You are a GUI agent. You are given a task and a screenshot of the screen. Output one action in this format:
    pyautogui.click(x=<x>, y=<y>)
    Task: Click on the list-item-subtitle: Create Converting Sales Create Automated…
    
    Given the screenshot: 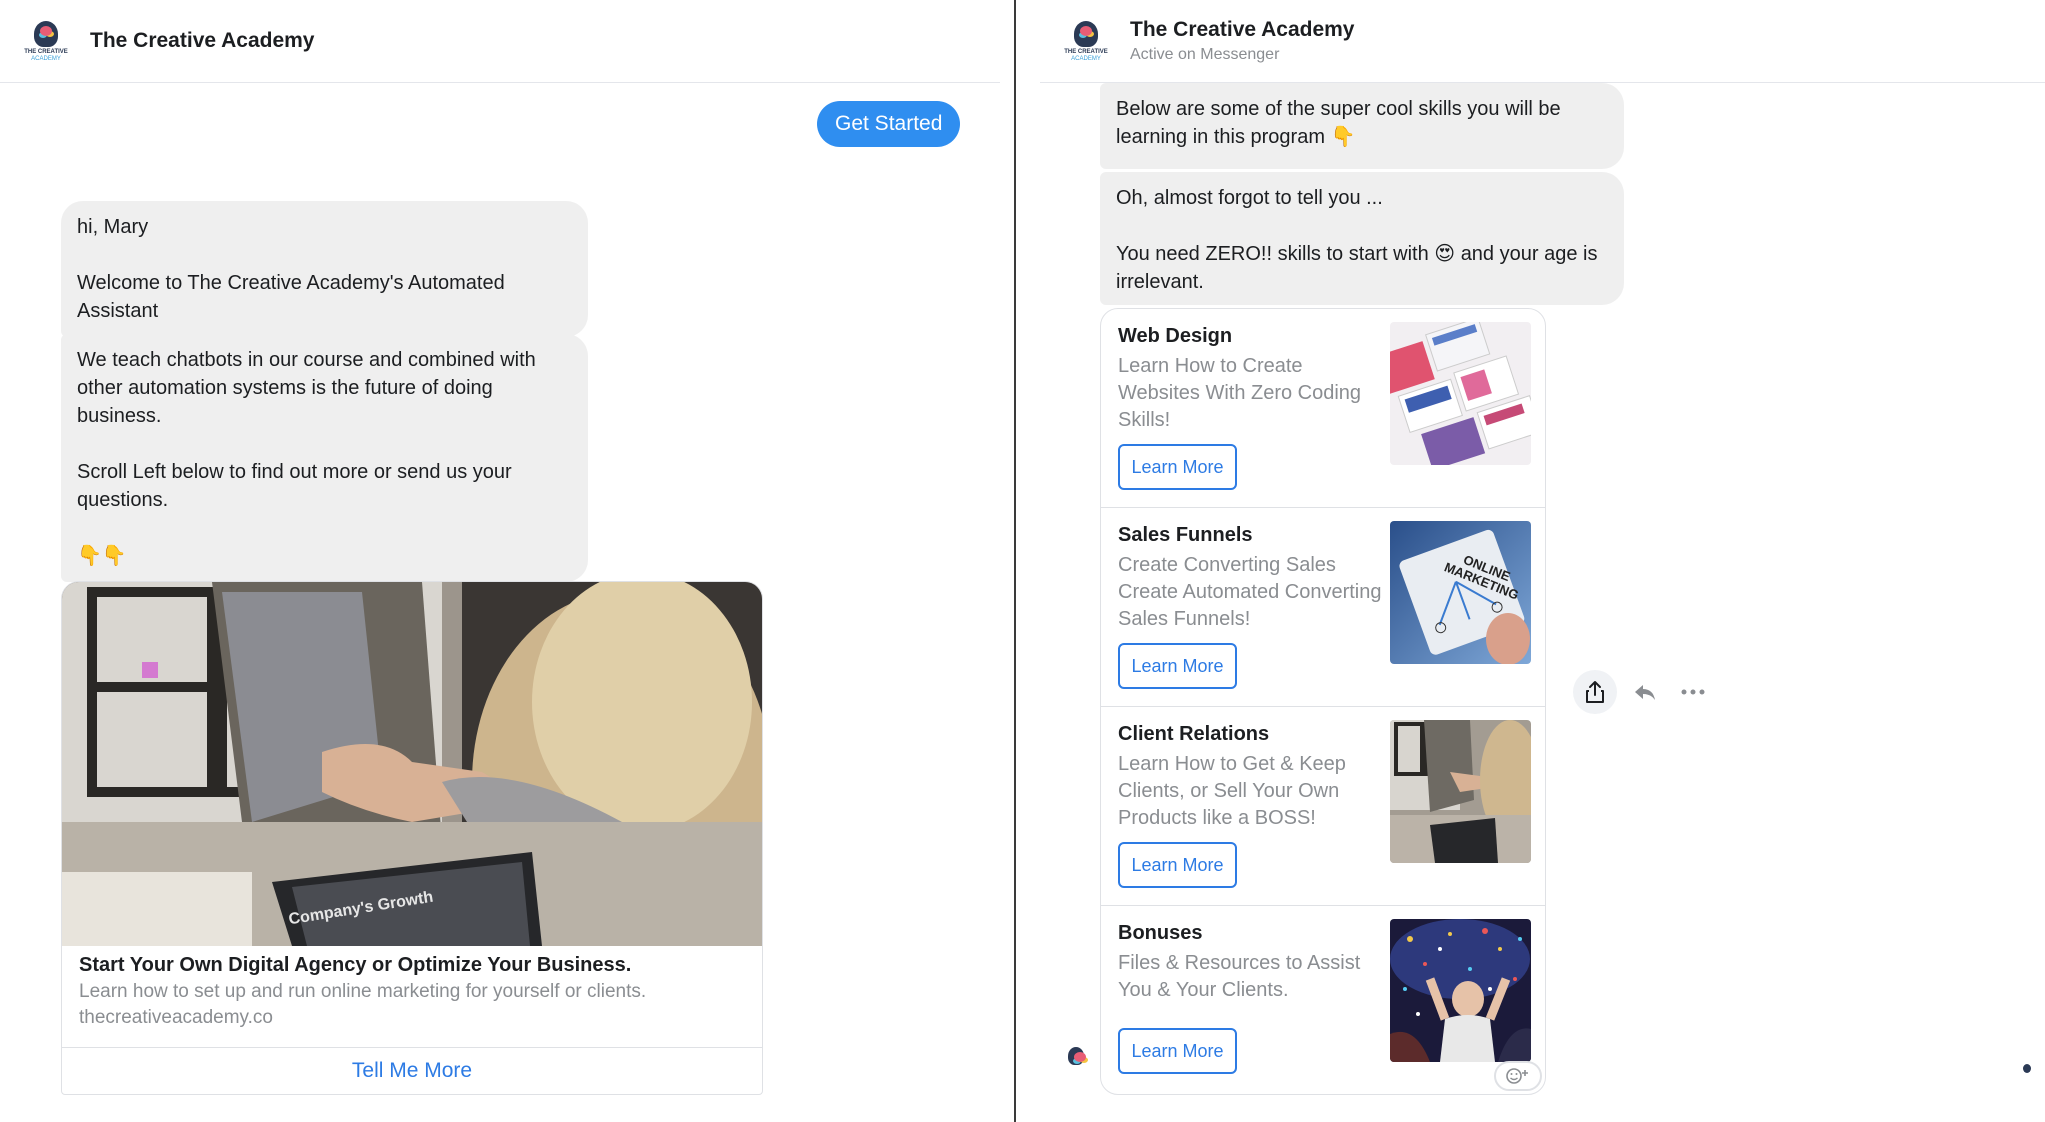 What is the action you would take?
    pyautogui.click(x=1250, y=592)
    